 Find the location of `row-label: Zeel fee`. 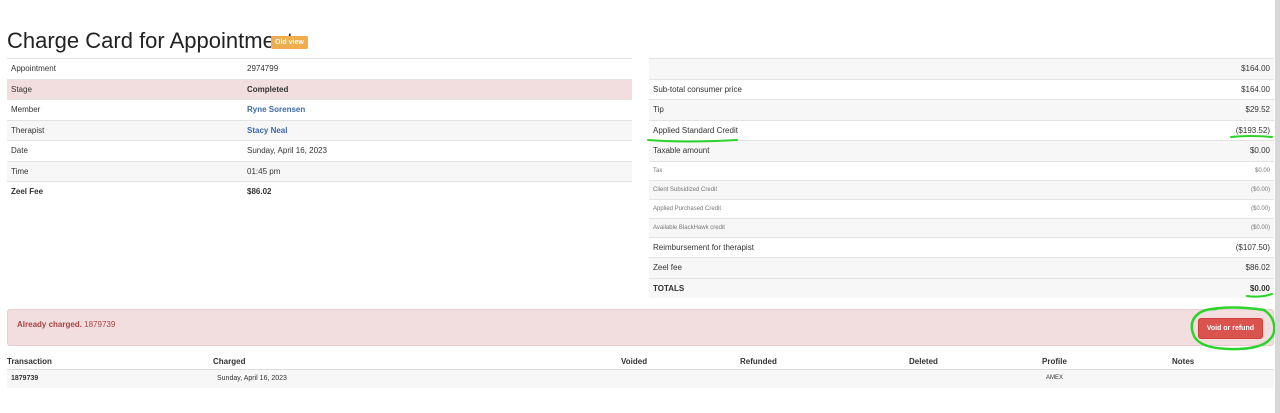

row-label: Zeel fee is located at coordinates (667, 268).